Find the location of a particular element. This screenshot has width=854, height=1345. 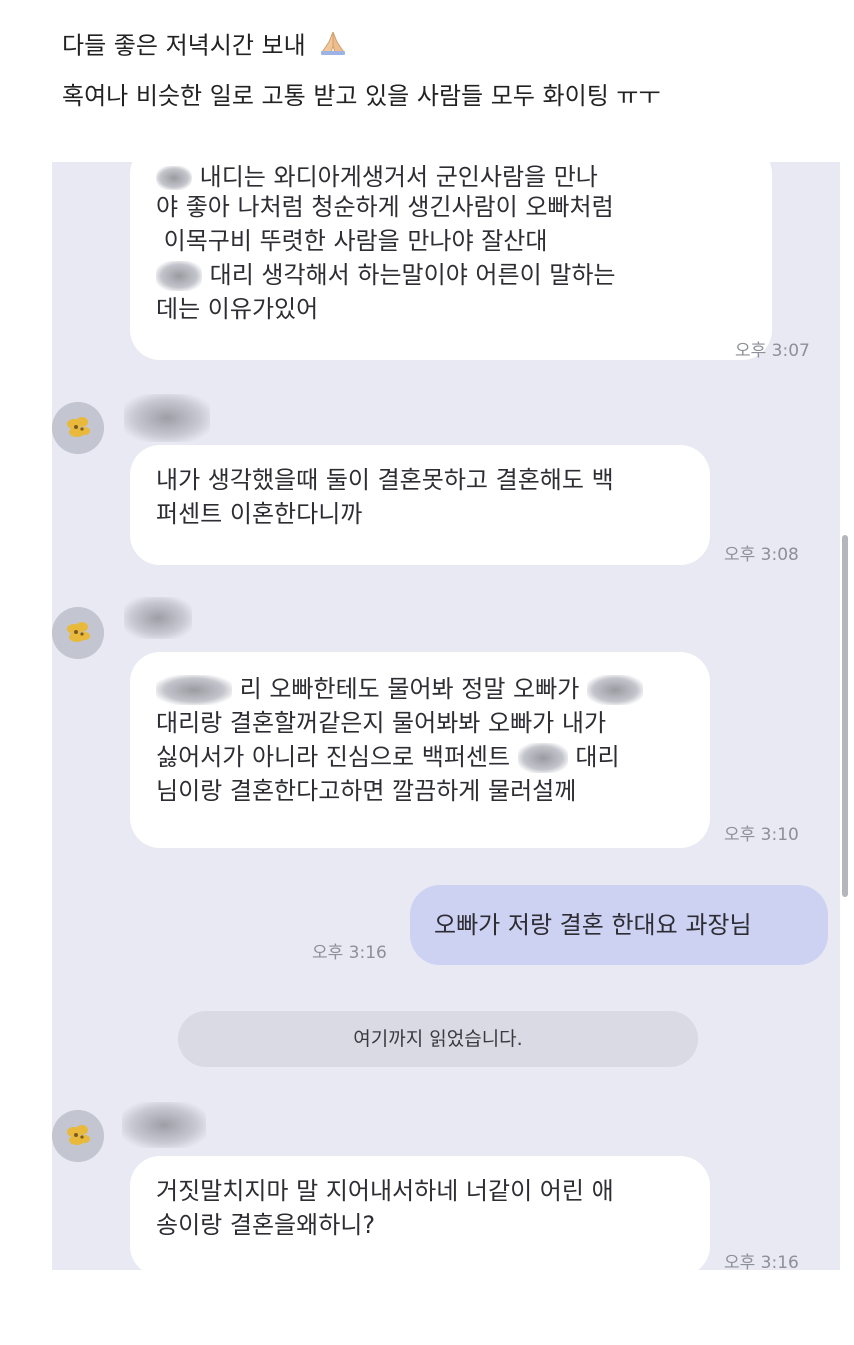

message-line: 야 좋아 나처럼 청순하게 생긴사람이 오빠처럼 is located at coordinates (385, 207).